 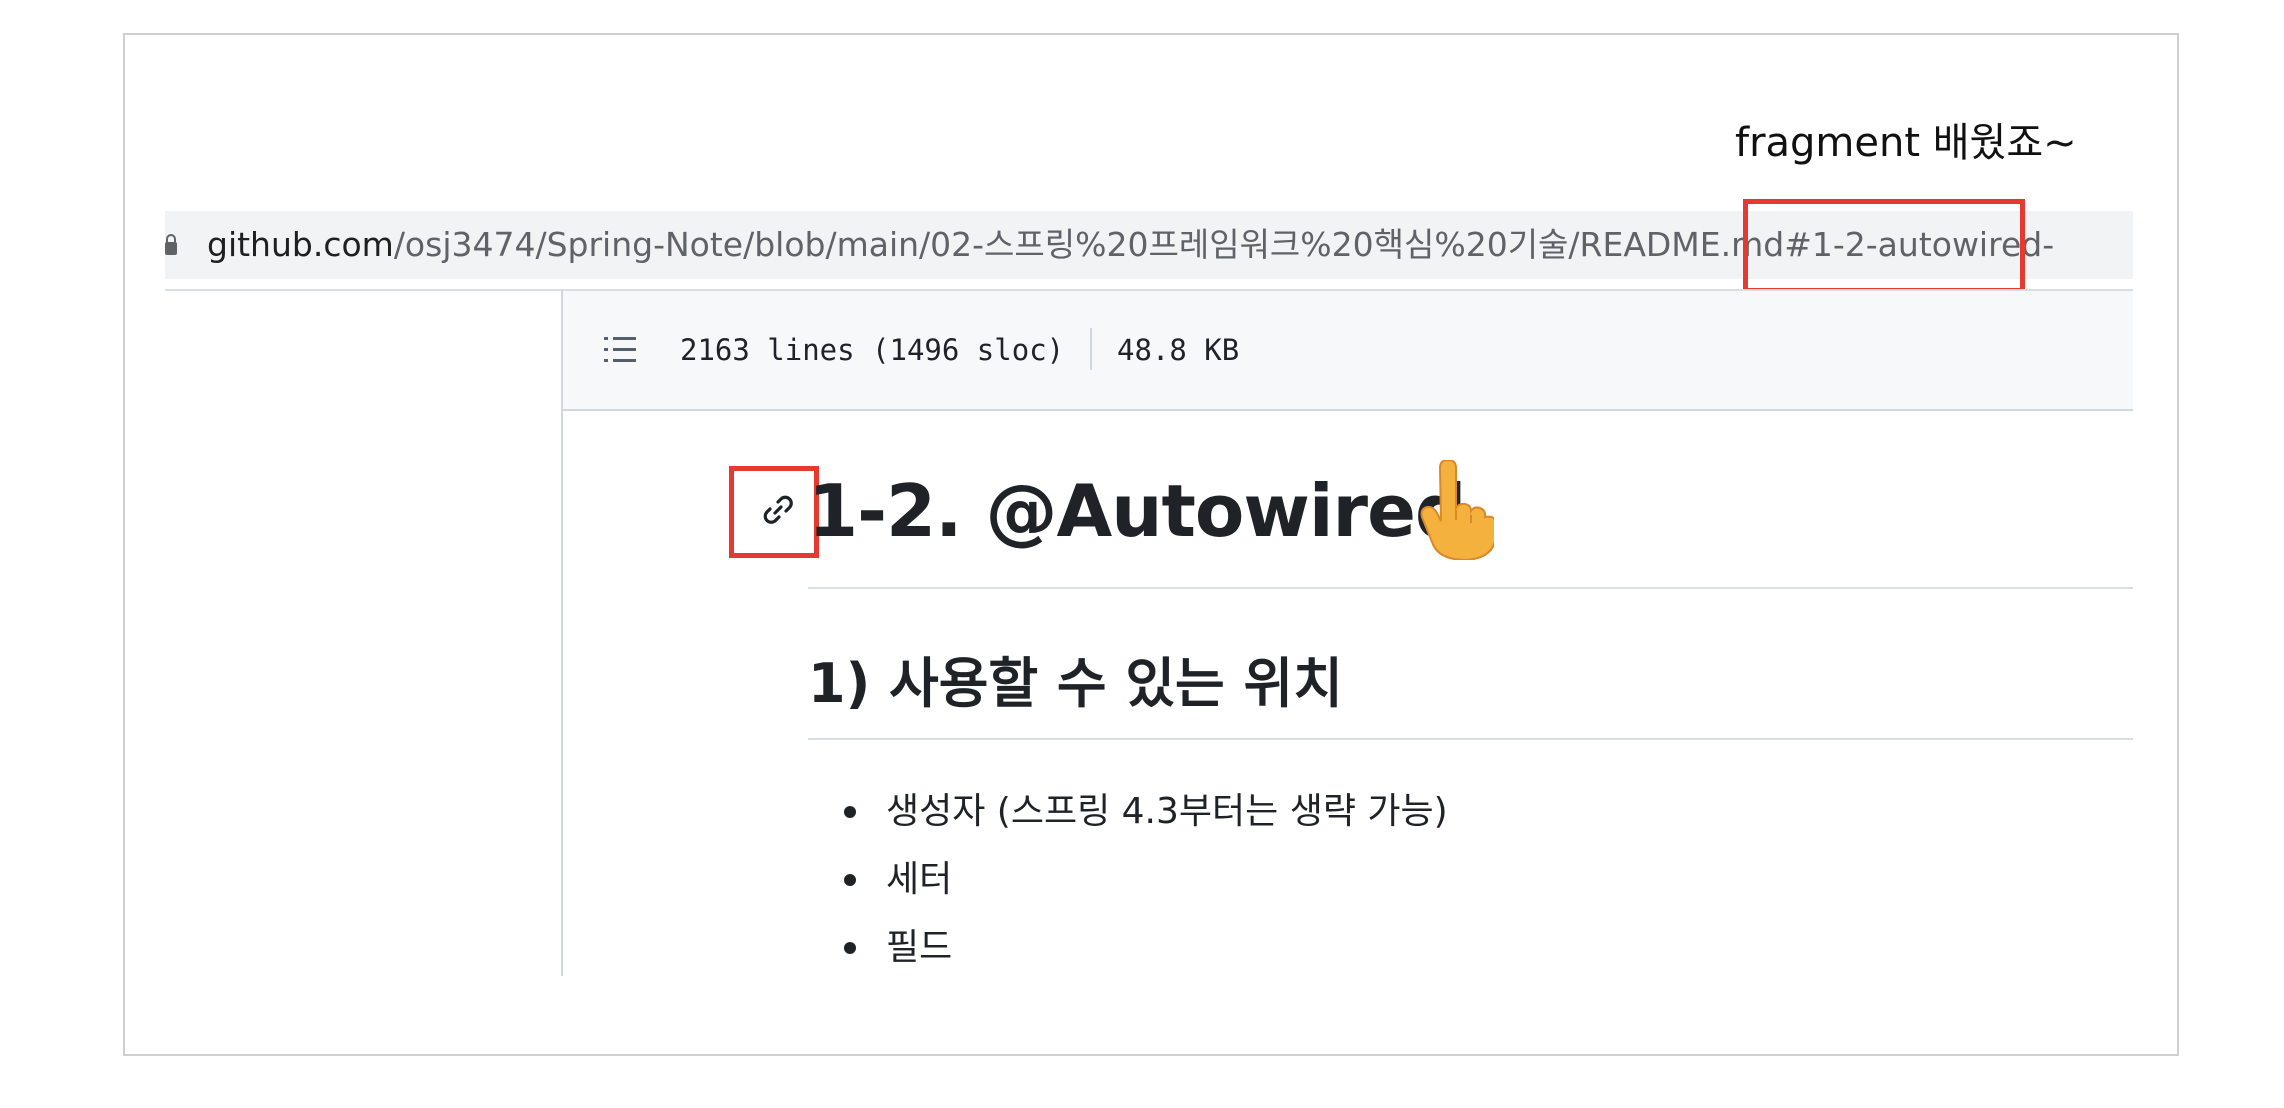 I want to click on file-size: 48.8 KB, so click(x=1178, y=350).